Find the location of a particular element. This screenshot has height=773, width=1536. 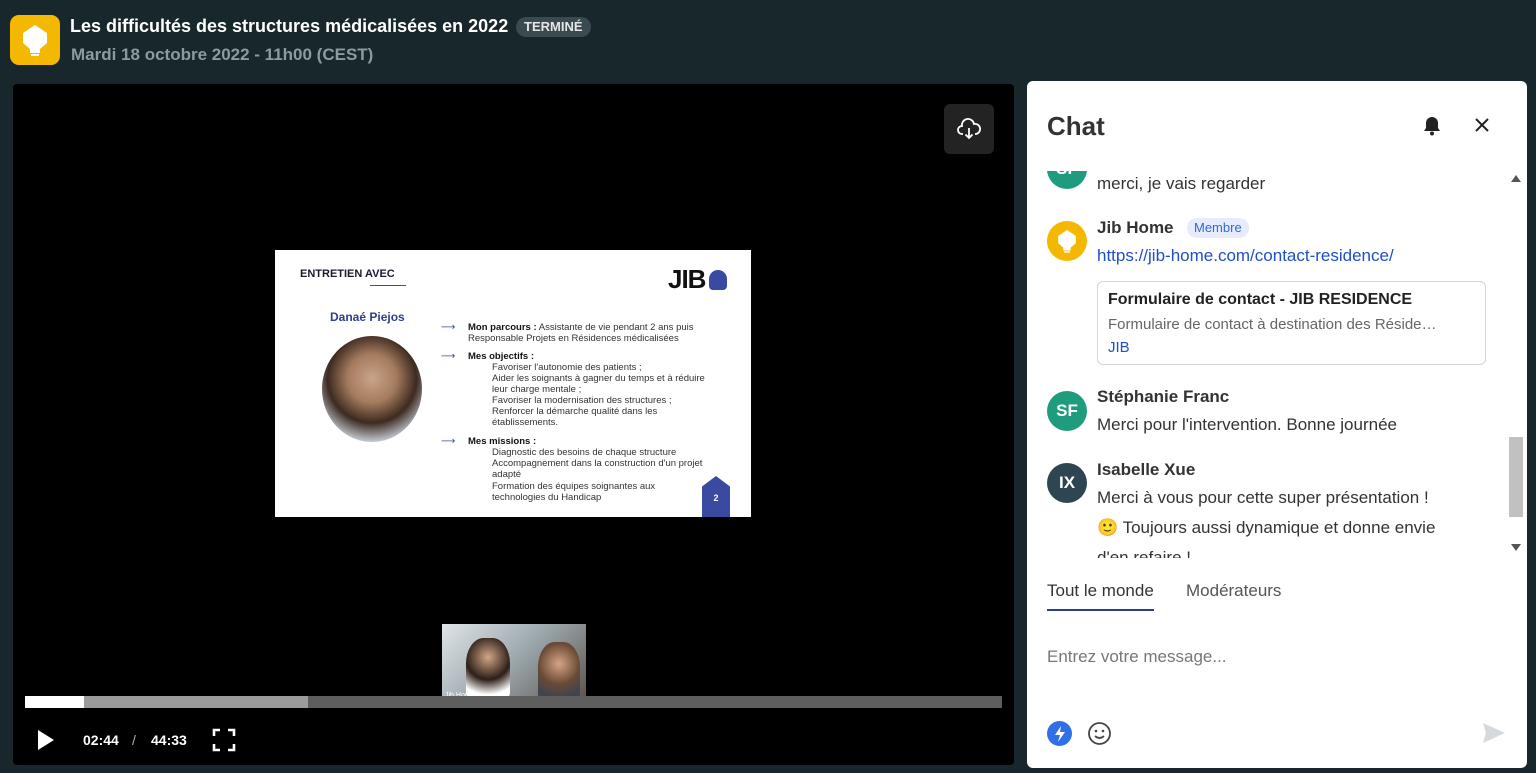

notification-button is located at coordinates (1432, 126).